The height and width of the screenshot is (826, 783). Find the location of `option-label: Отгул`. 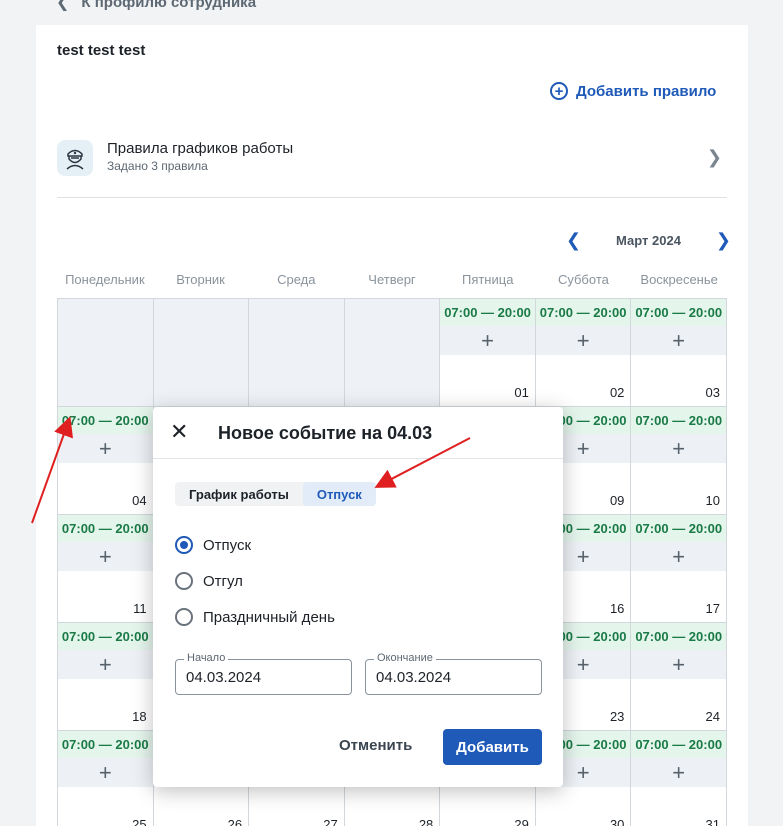

option-label: Отгул is located at coordinates (223, 581).